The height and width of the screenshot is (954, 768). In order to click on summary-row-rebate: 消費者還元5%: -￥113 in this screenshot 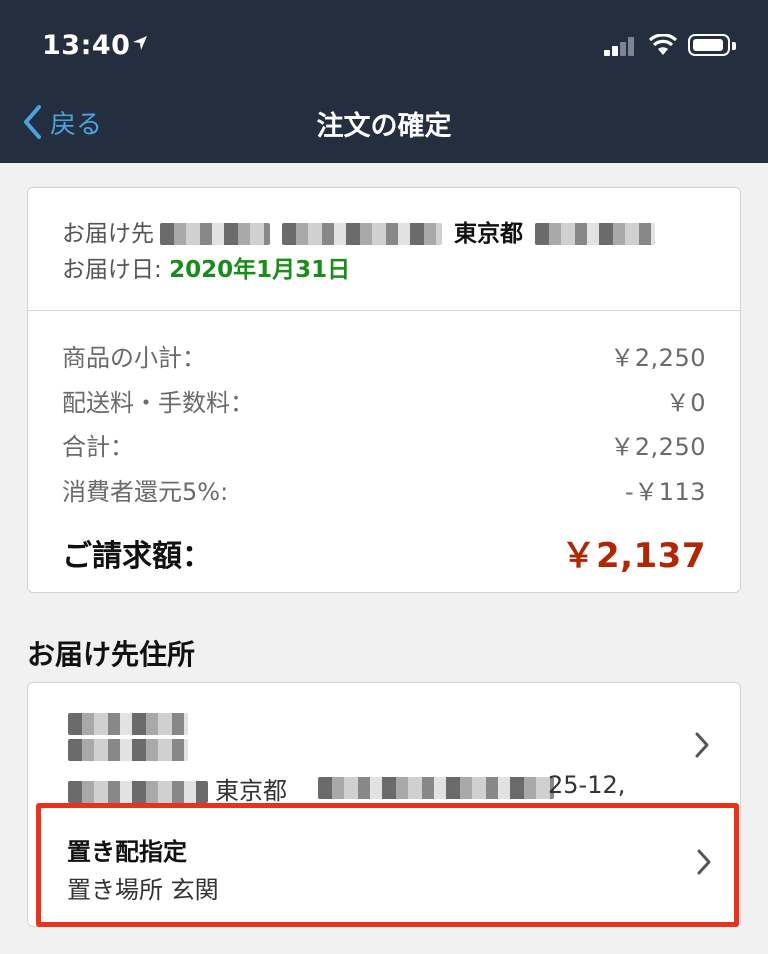, I will do `click(384, 492)`.